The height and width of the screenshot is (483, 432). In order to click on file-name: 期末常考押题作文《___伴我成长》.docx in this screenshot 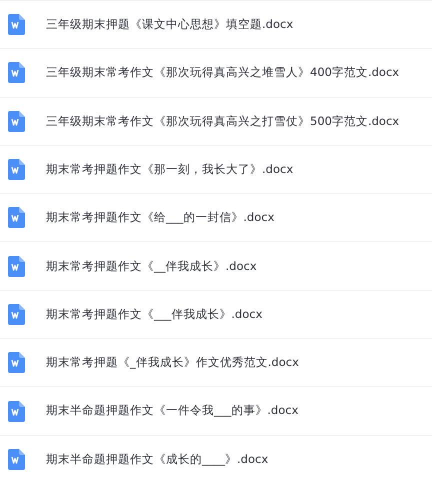, I will do `click(154, 315)`.